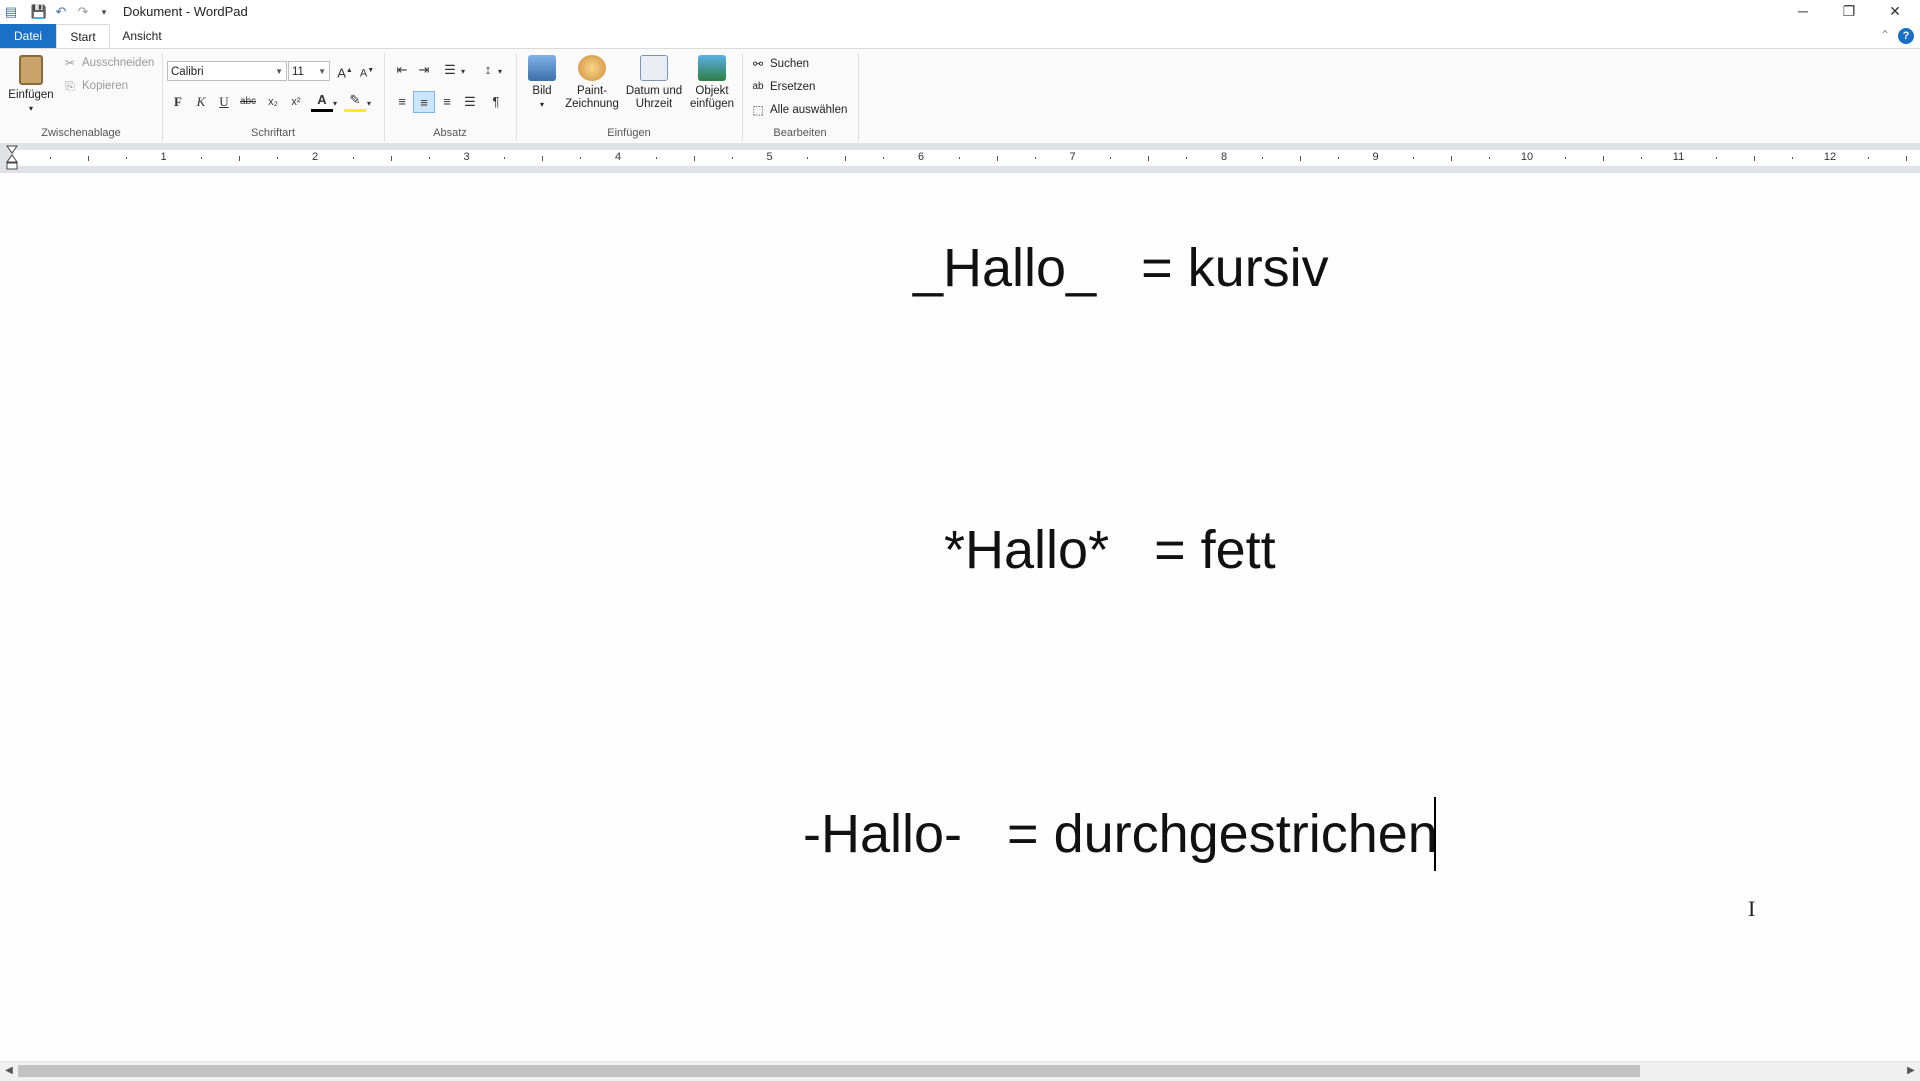 The height and width of the screenshot is (1081, 1920). What do you see at coordinates (367, 71) in the screenshot?
I see `shrink-font-icon: A▼` at bounding box center [367, 71].